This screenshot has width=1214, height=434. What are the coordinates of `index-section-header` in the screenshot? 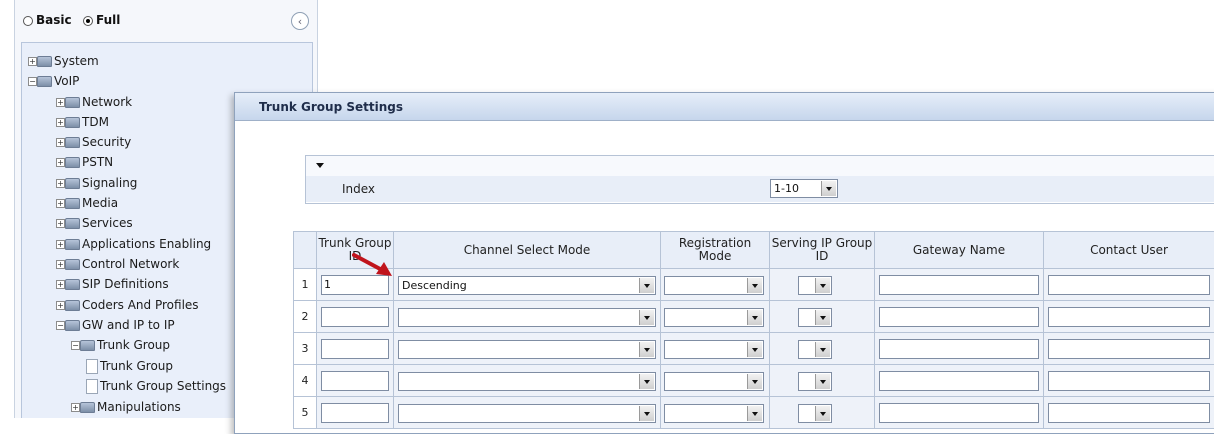 It's located at (760, 166).